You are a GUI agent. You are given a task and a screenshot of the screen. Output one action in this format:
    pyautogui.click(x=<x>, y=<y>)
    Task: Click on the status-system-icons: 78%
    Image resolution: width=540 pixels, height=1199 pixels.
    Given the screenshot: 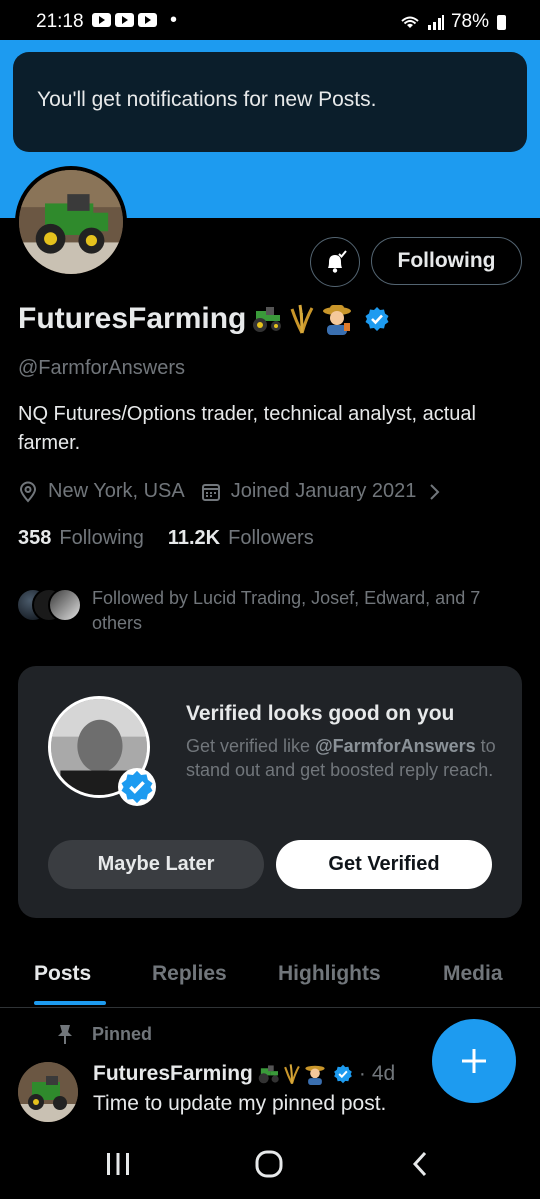 What is the action you would take?
    pyautogui.click(x=452, y=22)
    